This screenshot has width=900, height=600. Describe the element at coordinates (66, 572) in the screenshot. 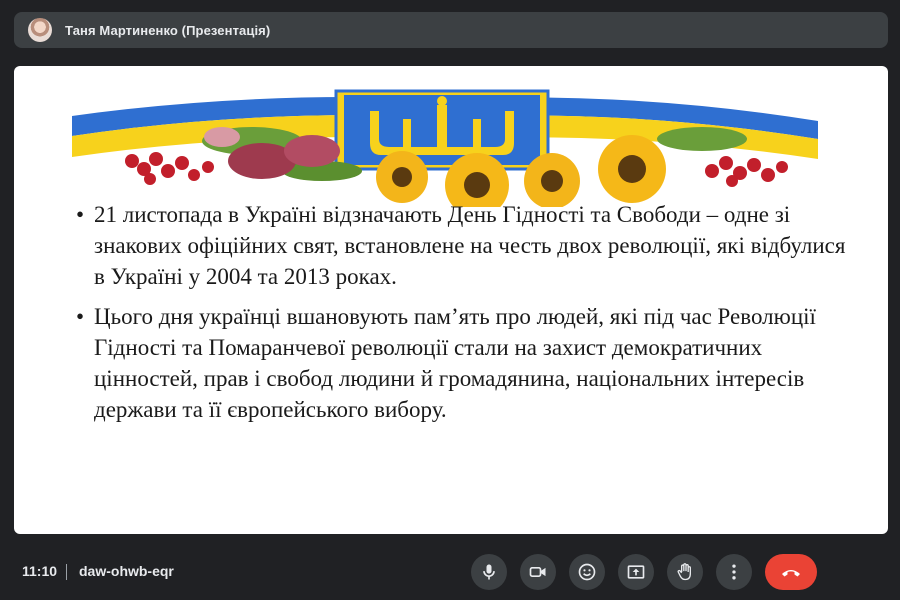

I see `divider` at that location.